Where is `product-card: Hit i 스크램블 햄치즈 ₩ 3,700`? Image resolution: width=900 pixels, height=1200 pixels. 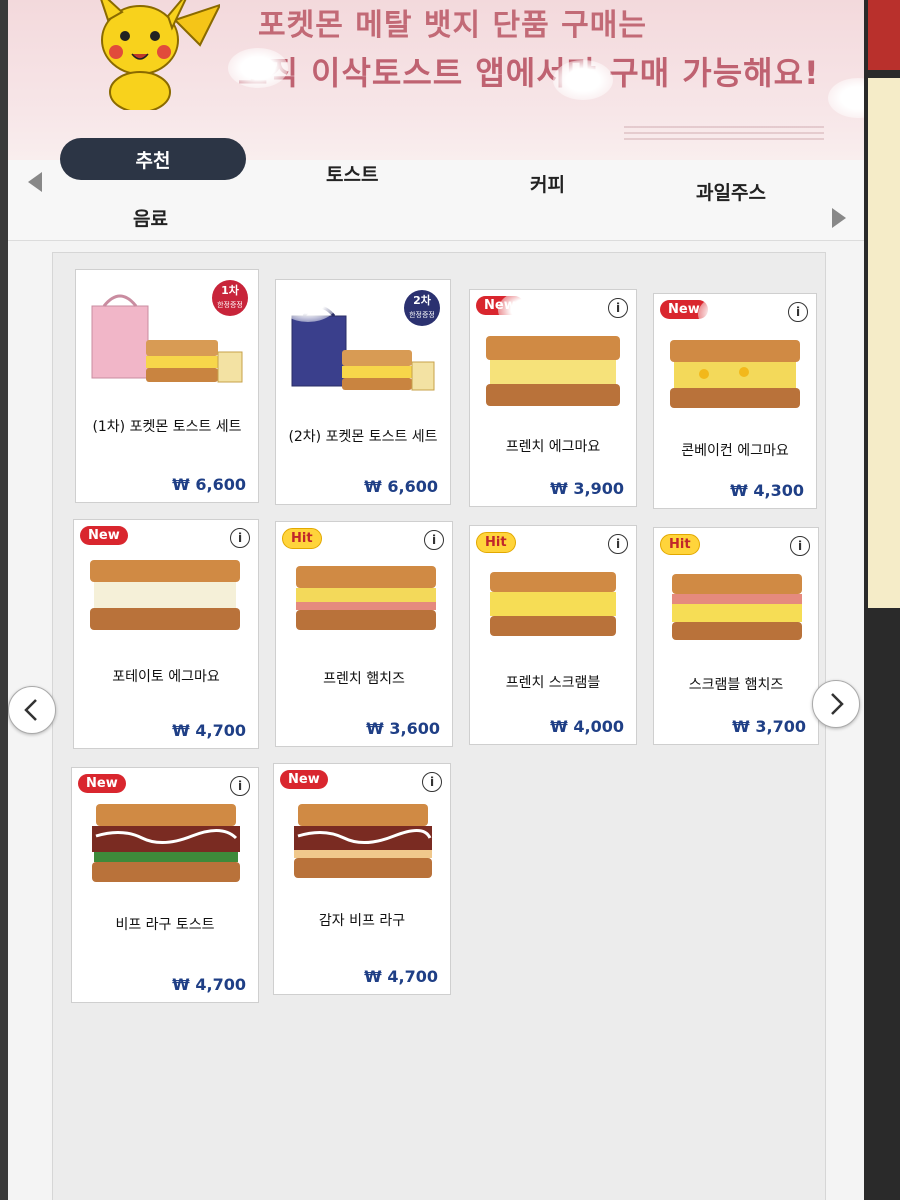 product-card: Hit i 스크램블 햄치즈 ₩ 3,700 is located at coordinates (736, 636).